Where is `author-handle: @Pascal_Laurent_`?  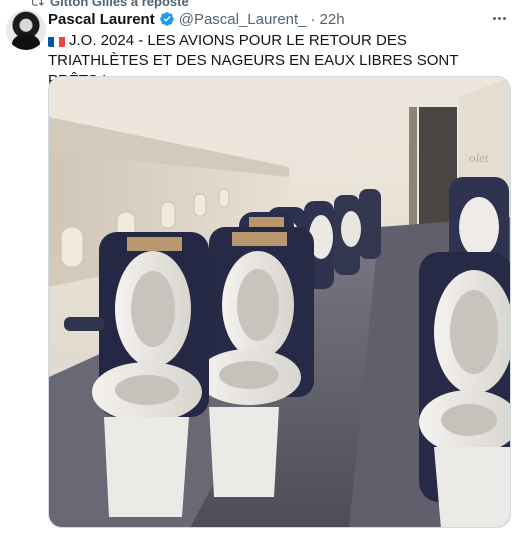
author-handle: @Pascal_Laurent_ is located at coordinates (243, 19).